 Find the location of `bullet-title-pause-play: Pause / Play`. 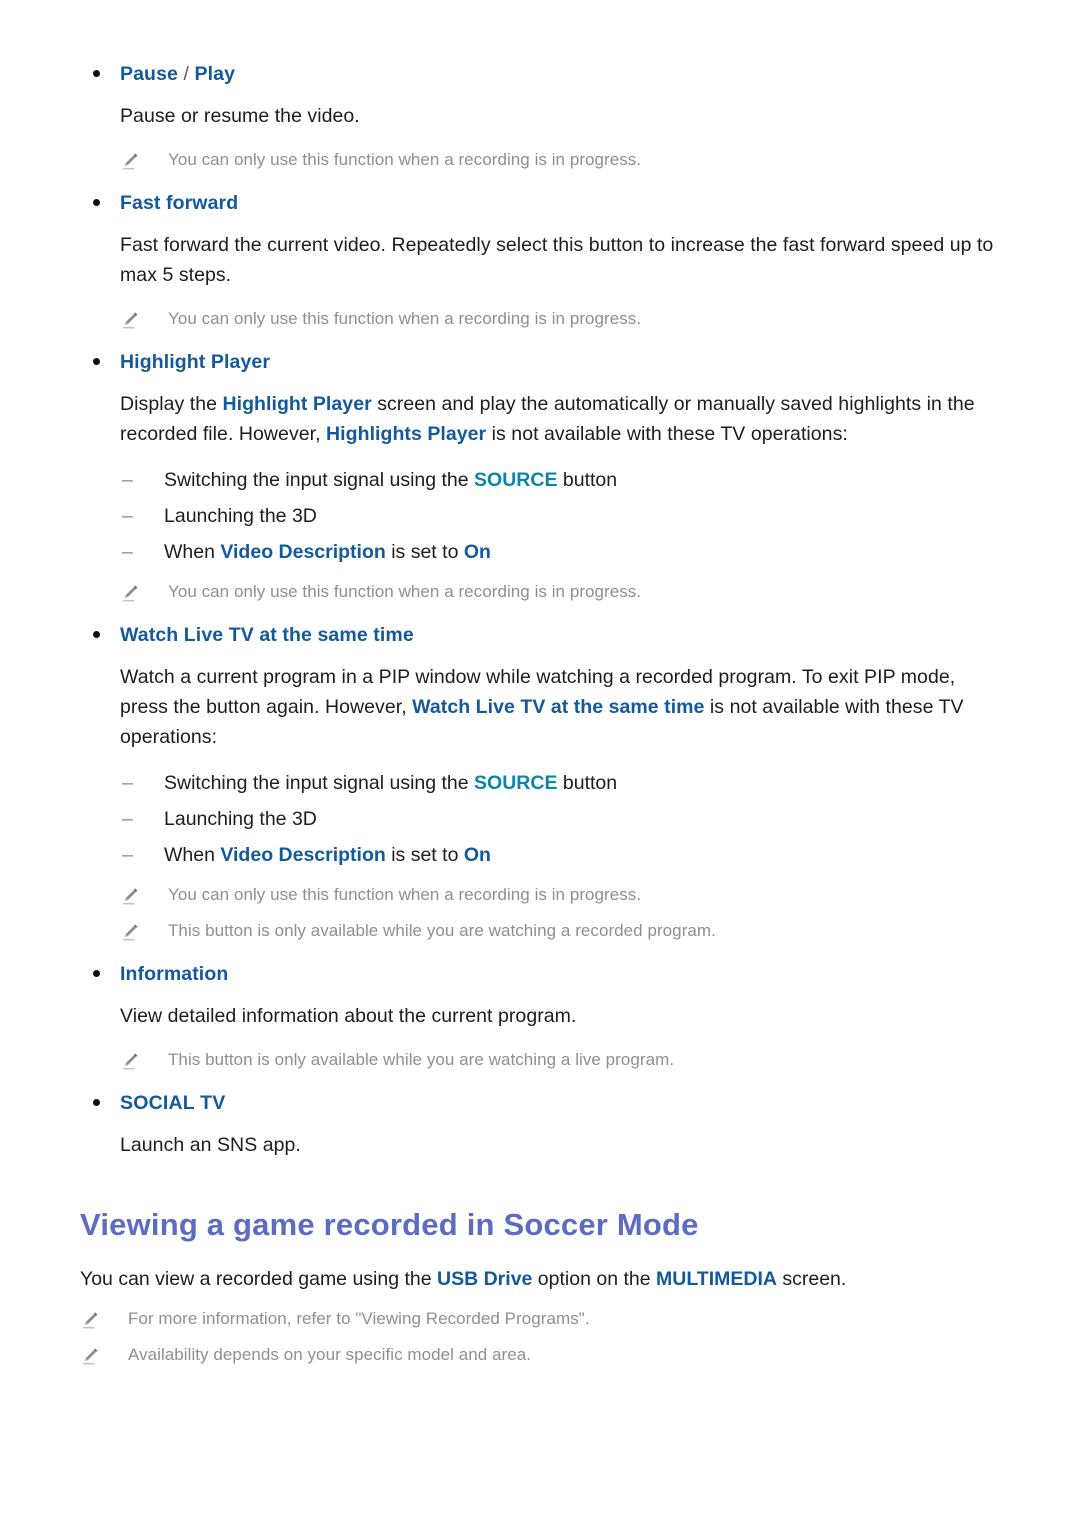

bullet-title-pause-play: Pause / Play is located at coordinates (177, 74).